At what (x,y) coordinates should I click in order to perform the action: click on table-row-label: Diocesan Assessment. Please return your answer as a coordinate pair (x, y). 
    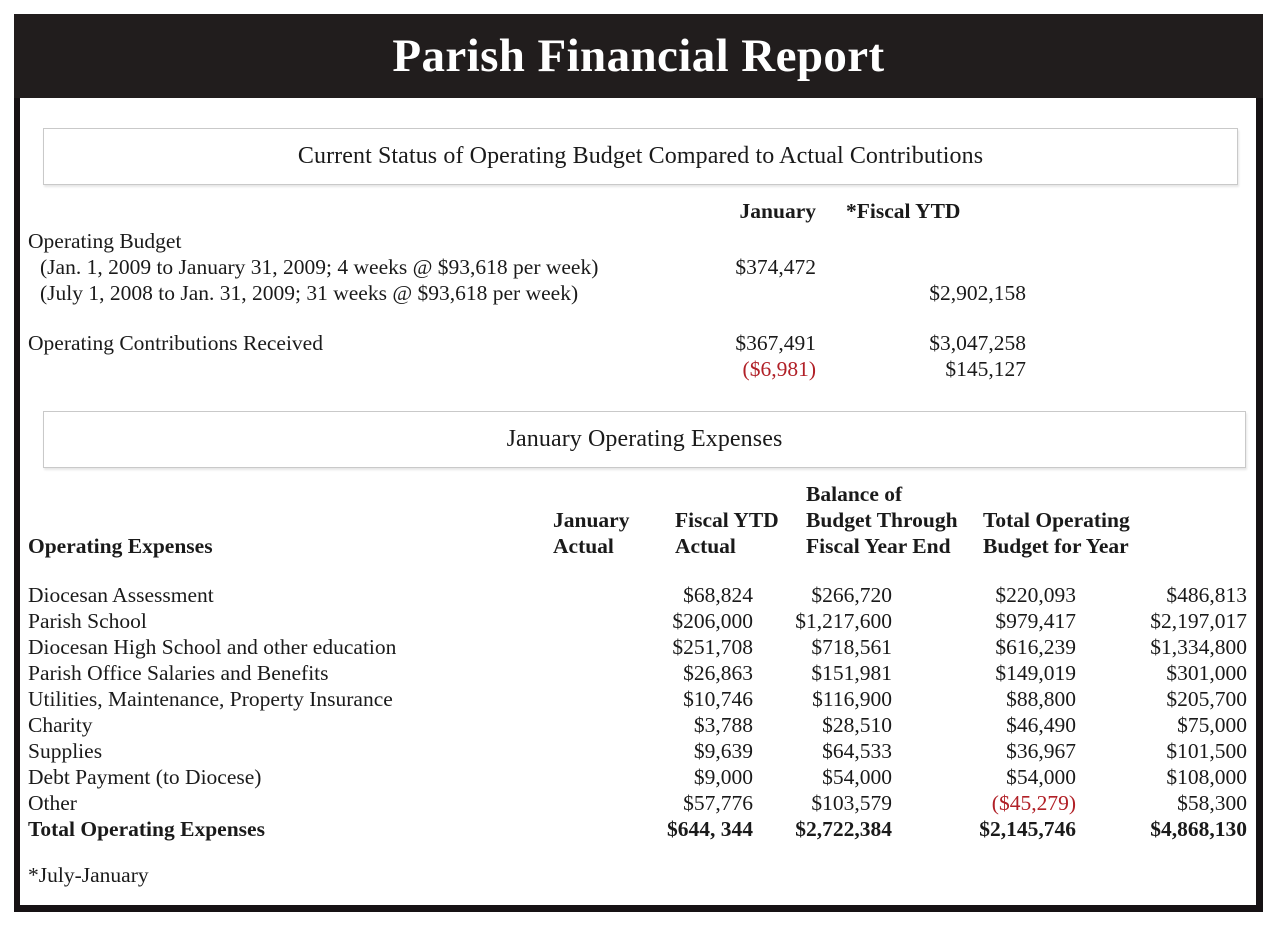
    Looking at the image, I should click on (121, 595).